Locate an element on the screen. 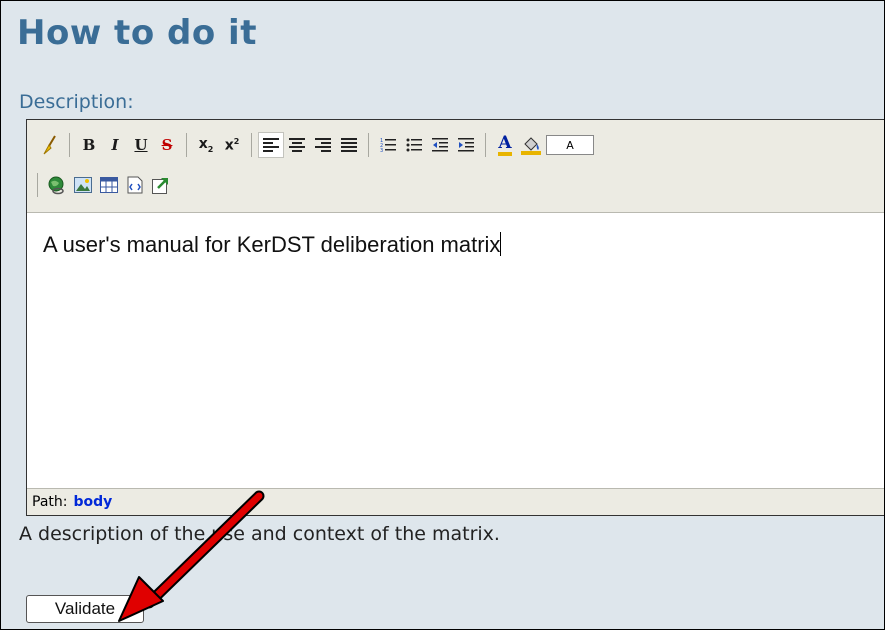 The height and width of the screenshot is (630, 885). font-color-button: A is located at coordinates (505, 145).